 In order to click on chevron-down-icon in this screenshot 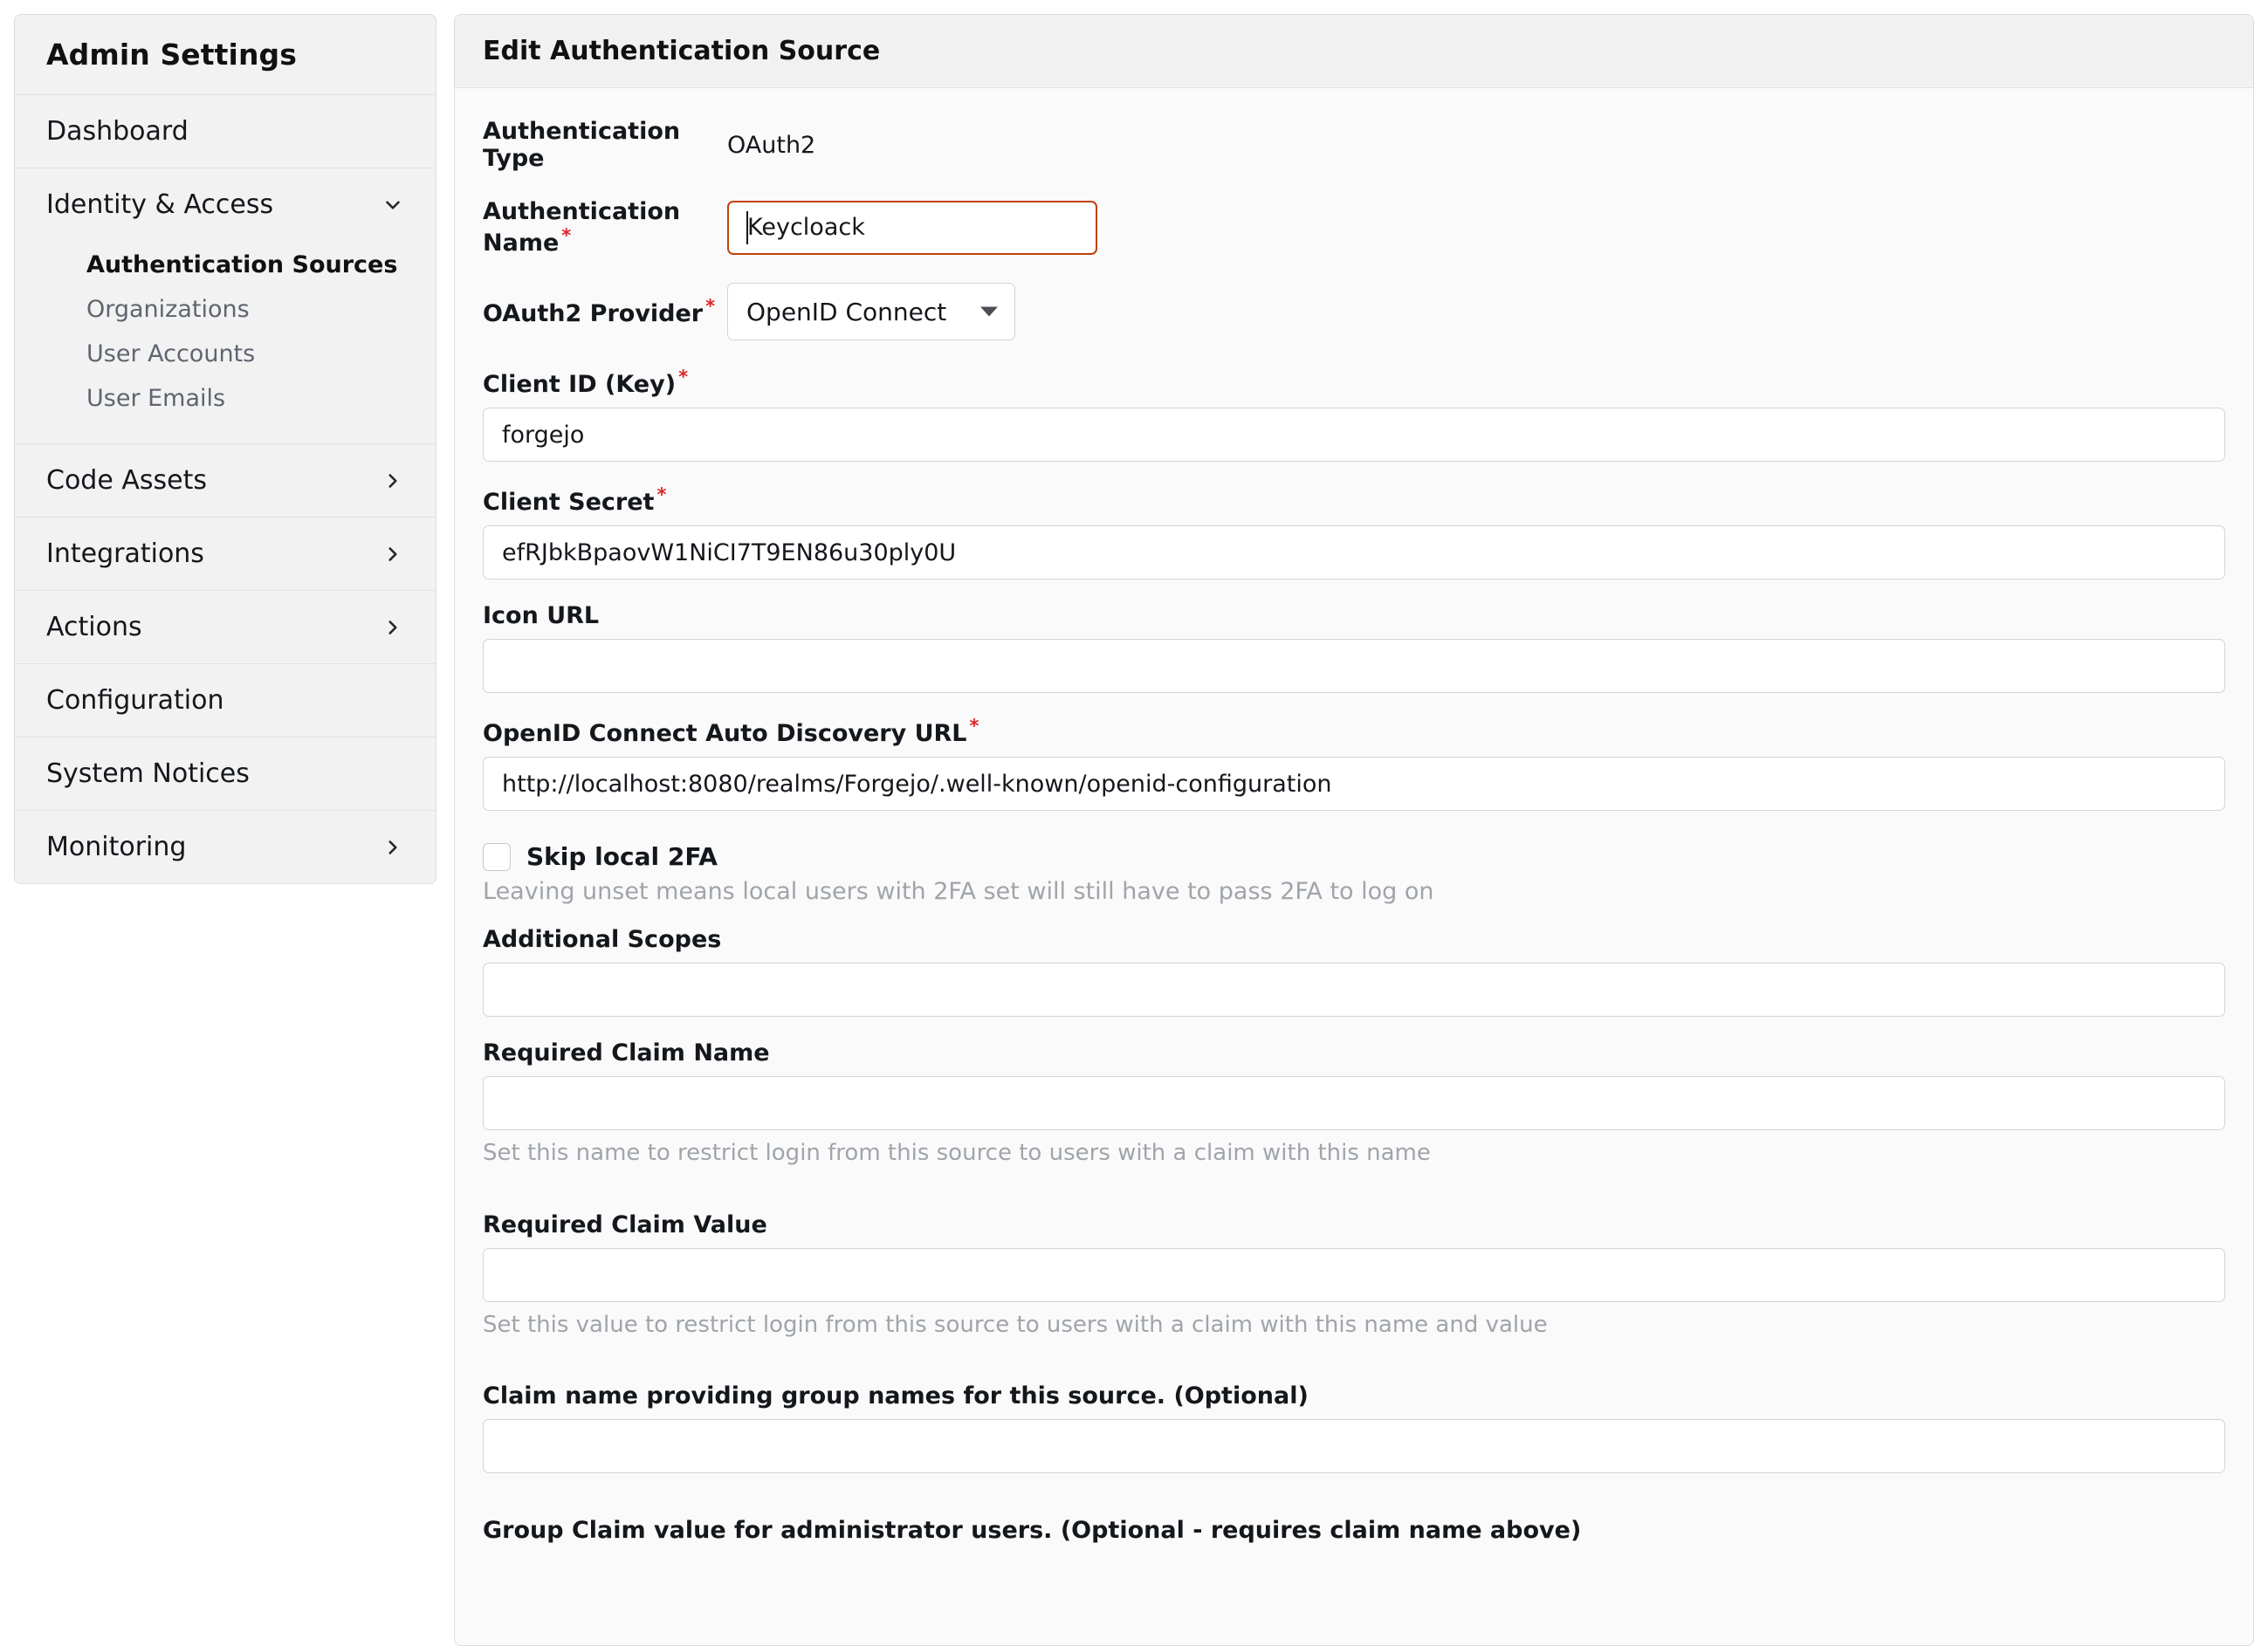, I will do `click(393, 205)`.